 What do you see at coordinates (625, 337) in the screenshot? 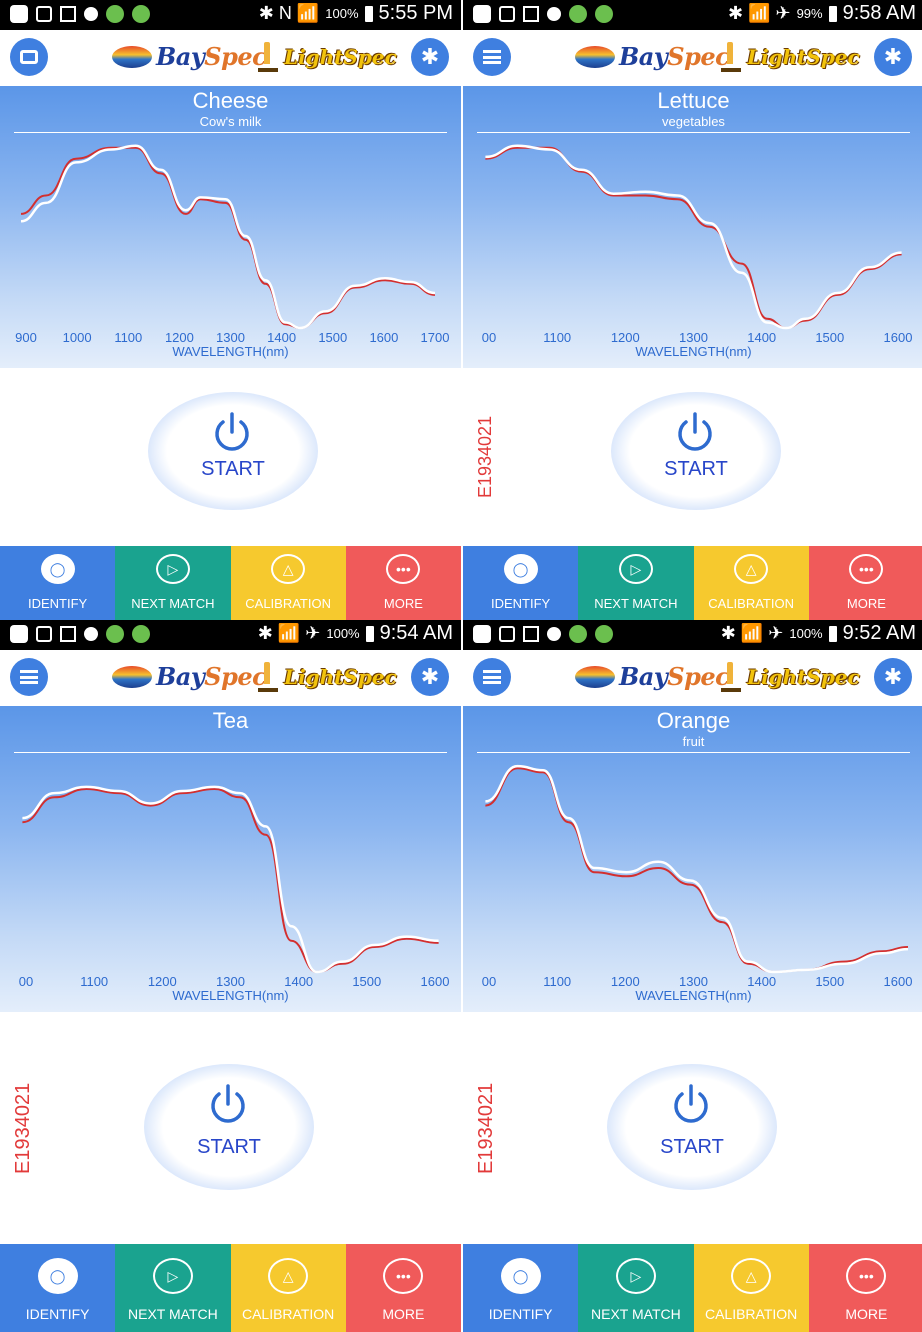
I see `x-tick-label: 1200` at bounding box center [625, 337].